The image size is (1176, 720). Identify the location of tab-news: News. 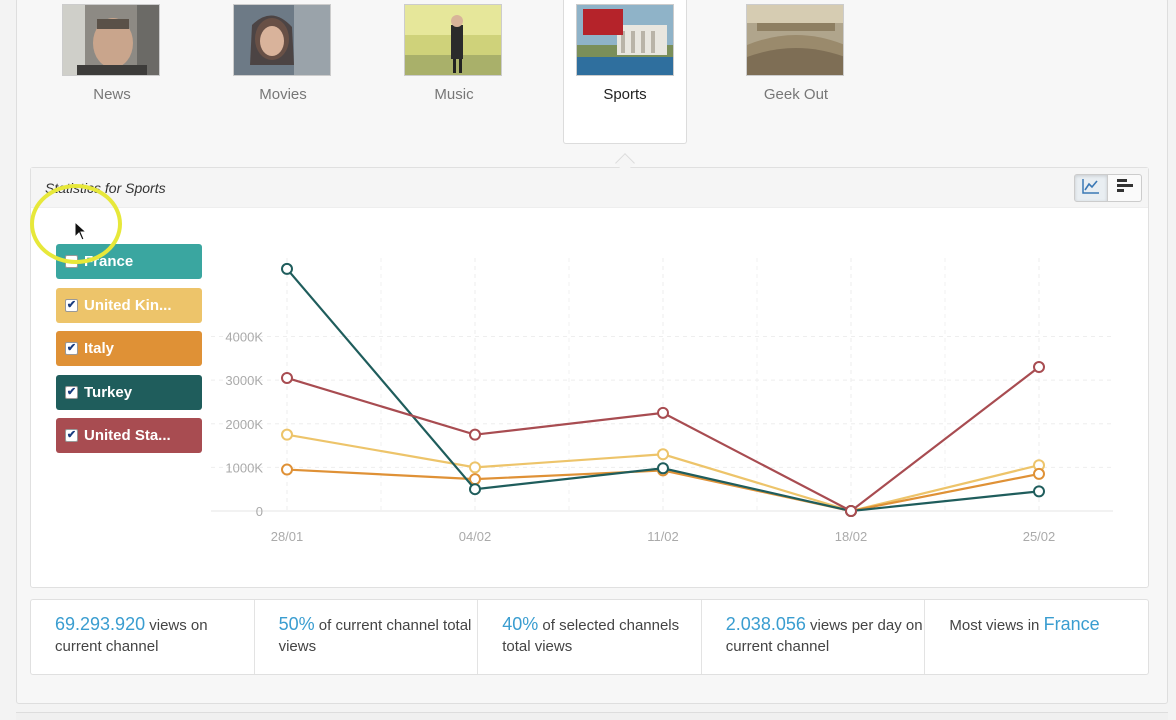
(112, 72).